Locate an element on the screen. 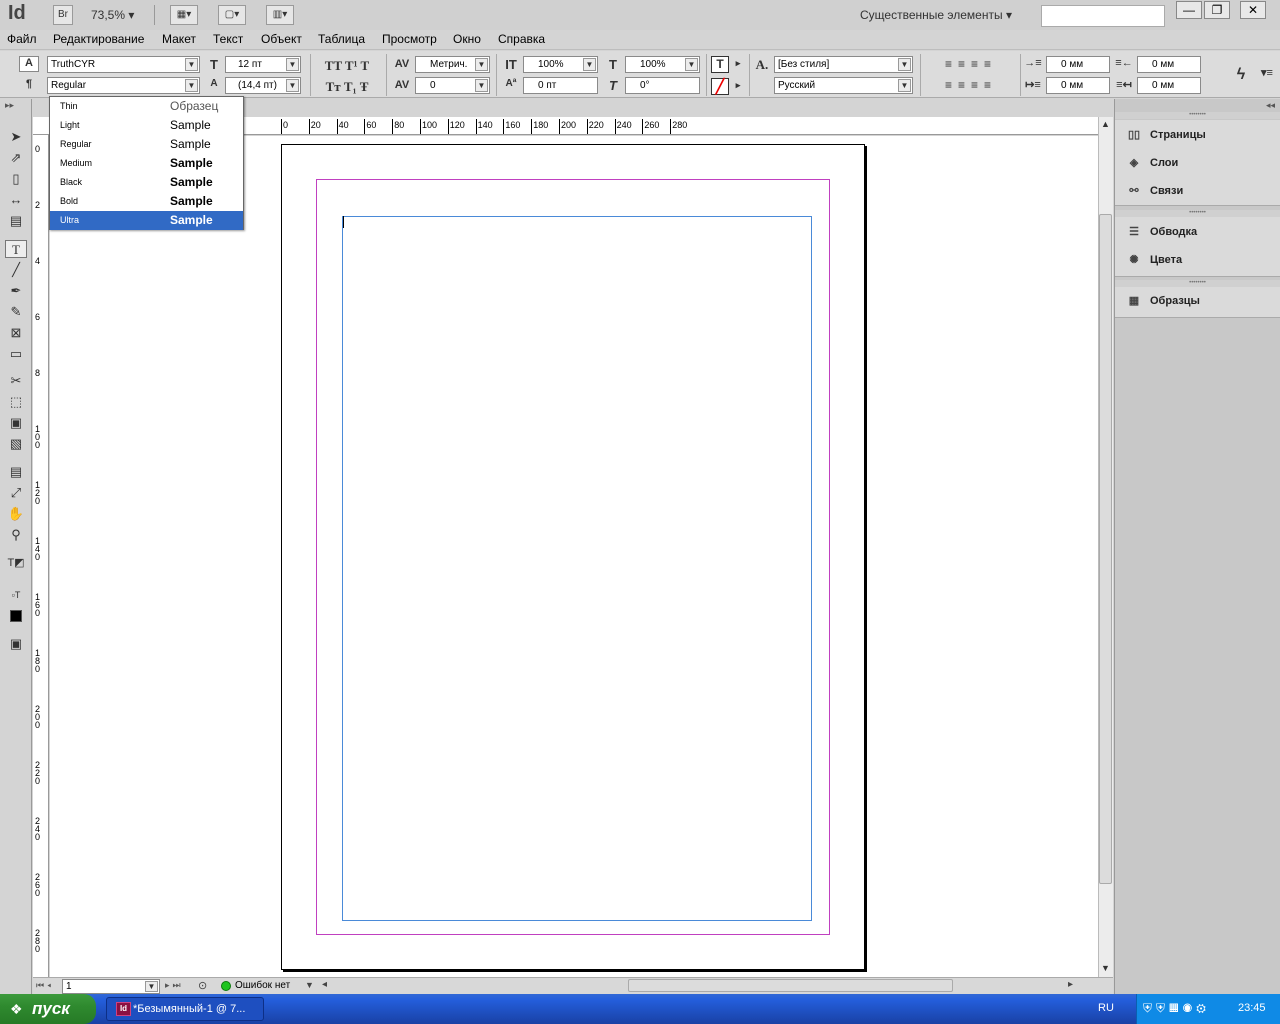 The width and height of the screenshot is (1280, 1024). menu-edit: Редактирование is located at coordinates (98, 39).